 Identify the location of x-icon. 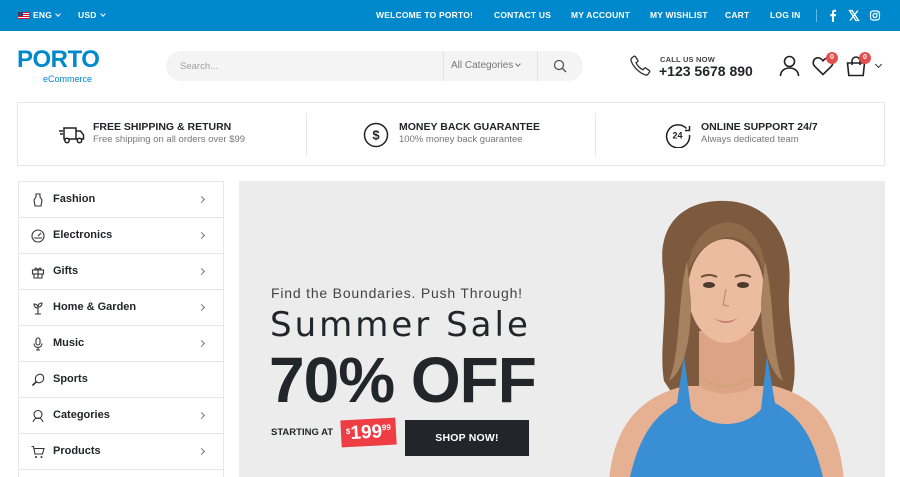
(854, 15).